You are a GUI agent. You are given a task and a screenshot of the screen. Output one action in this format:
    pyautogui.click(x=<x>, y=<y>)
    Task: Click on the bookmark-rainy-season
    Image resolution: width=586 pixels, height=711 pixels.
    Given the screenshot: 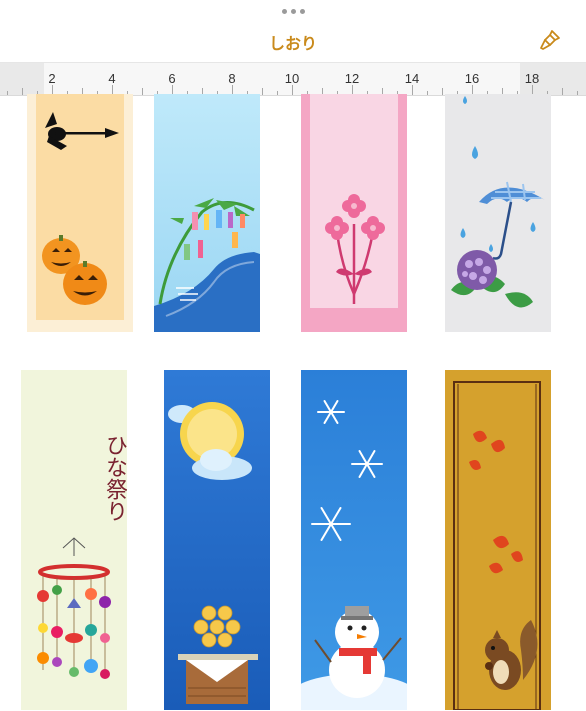 What is the action you would take?
    pyautogui.click(x=498, y=213)
    